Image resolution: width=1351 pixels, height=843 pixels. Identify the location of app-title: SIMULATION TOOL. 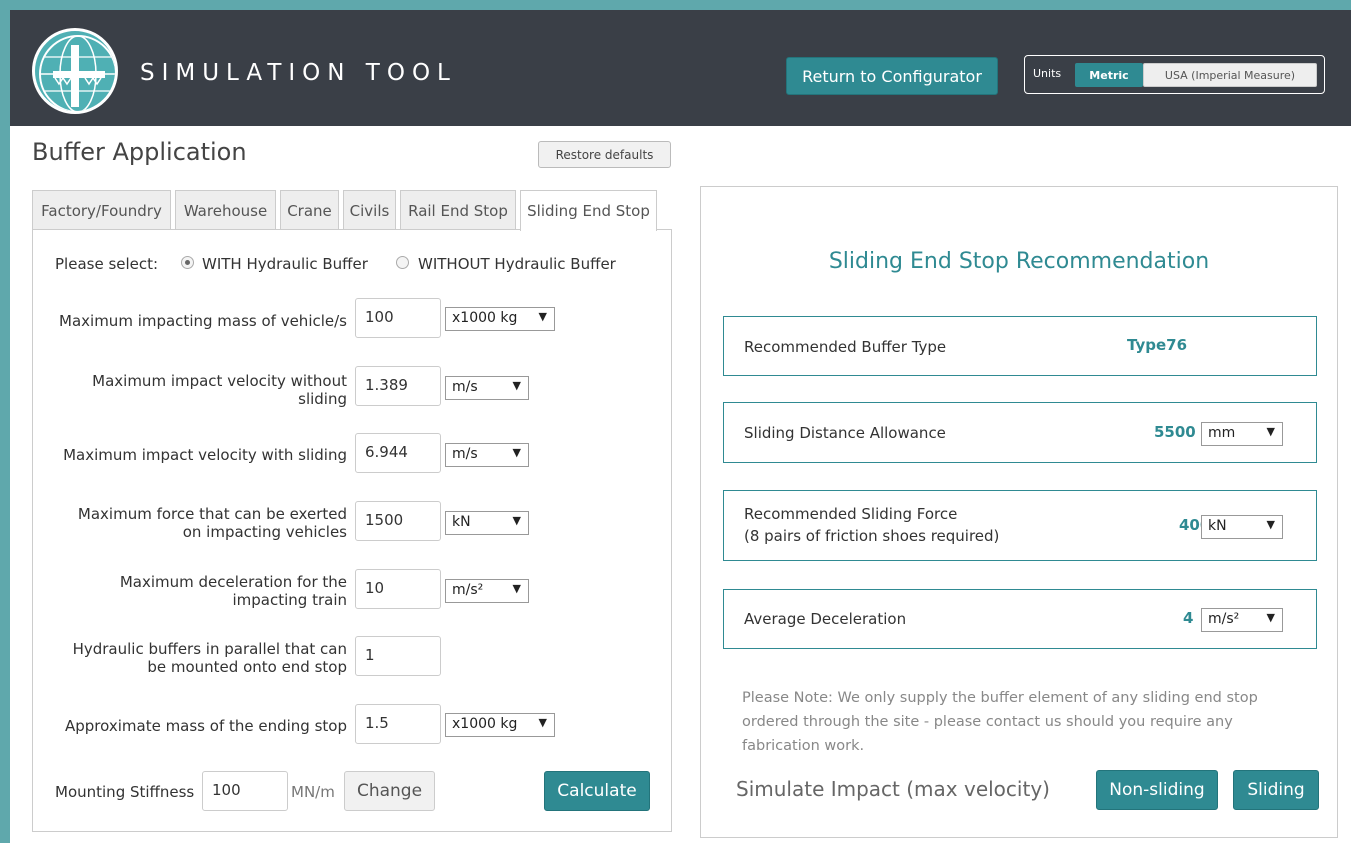
(298, 73).